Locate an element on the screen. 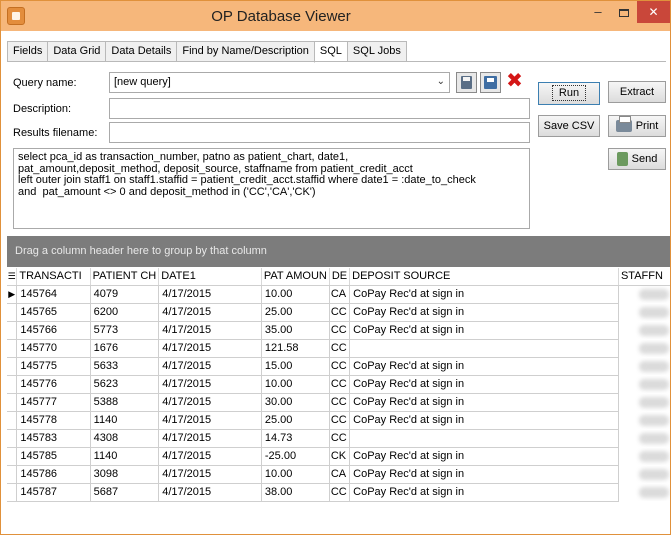  cell-transaction: 145777 is located at coordinates (53, 402).